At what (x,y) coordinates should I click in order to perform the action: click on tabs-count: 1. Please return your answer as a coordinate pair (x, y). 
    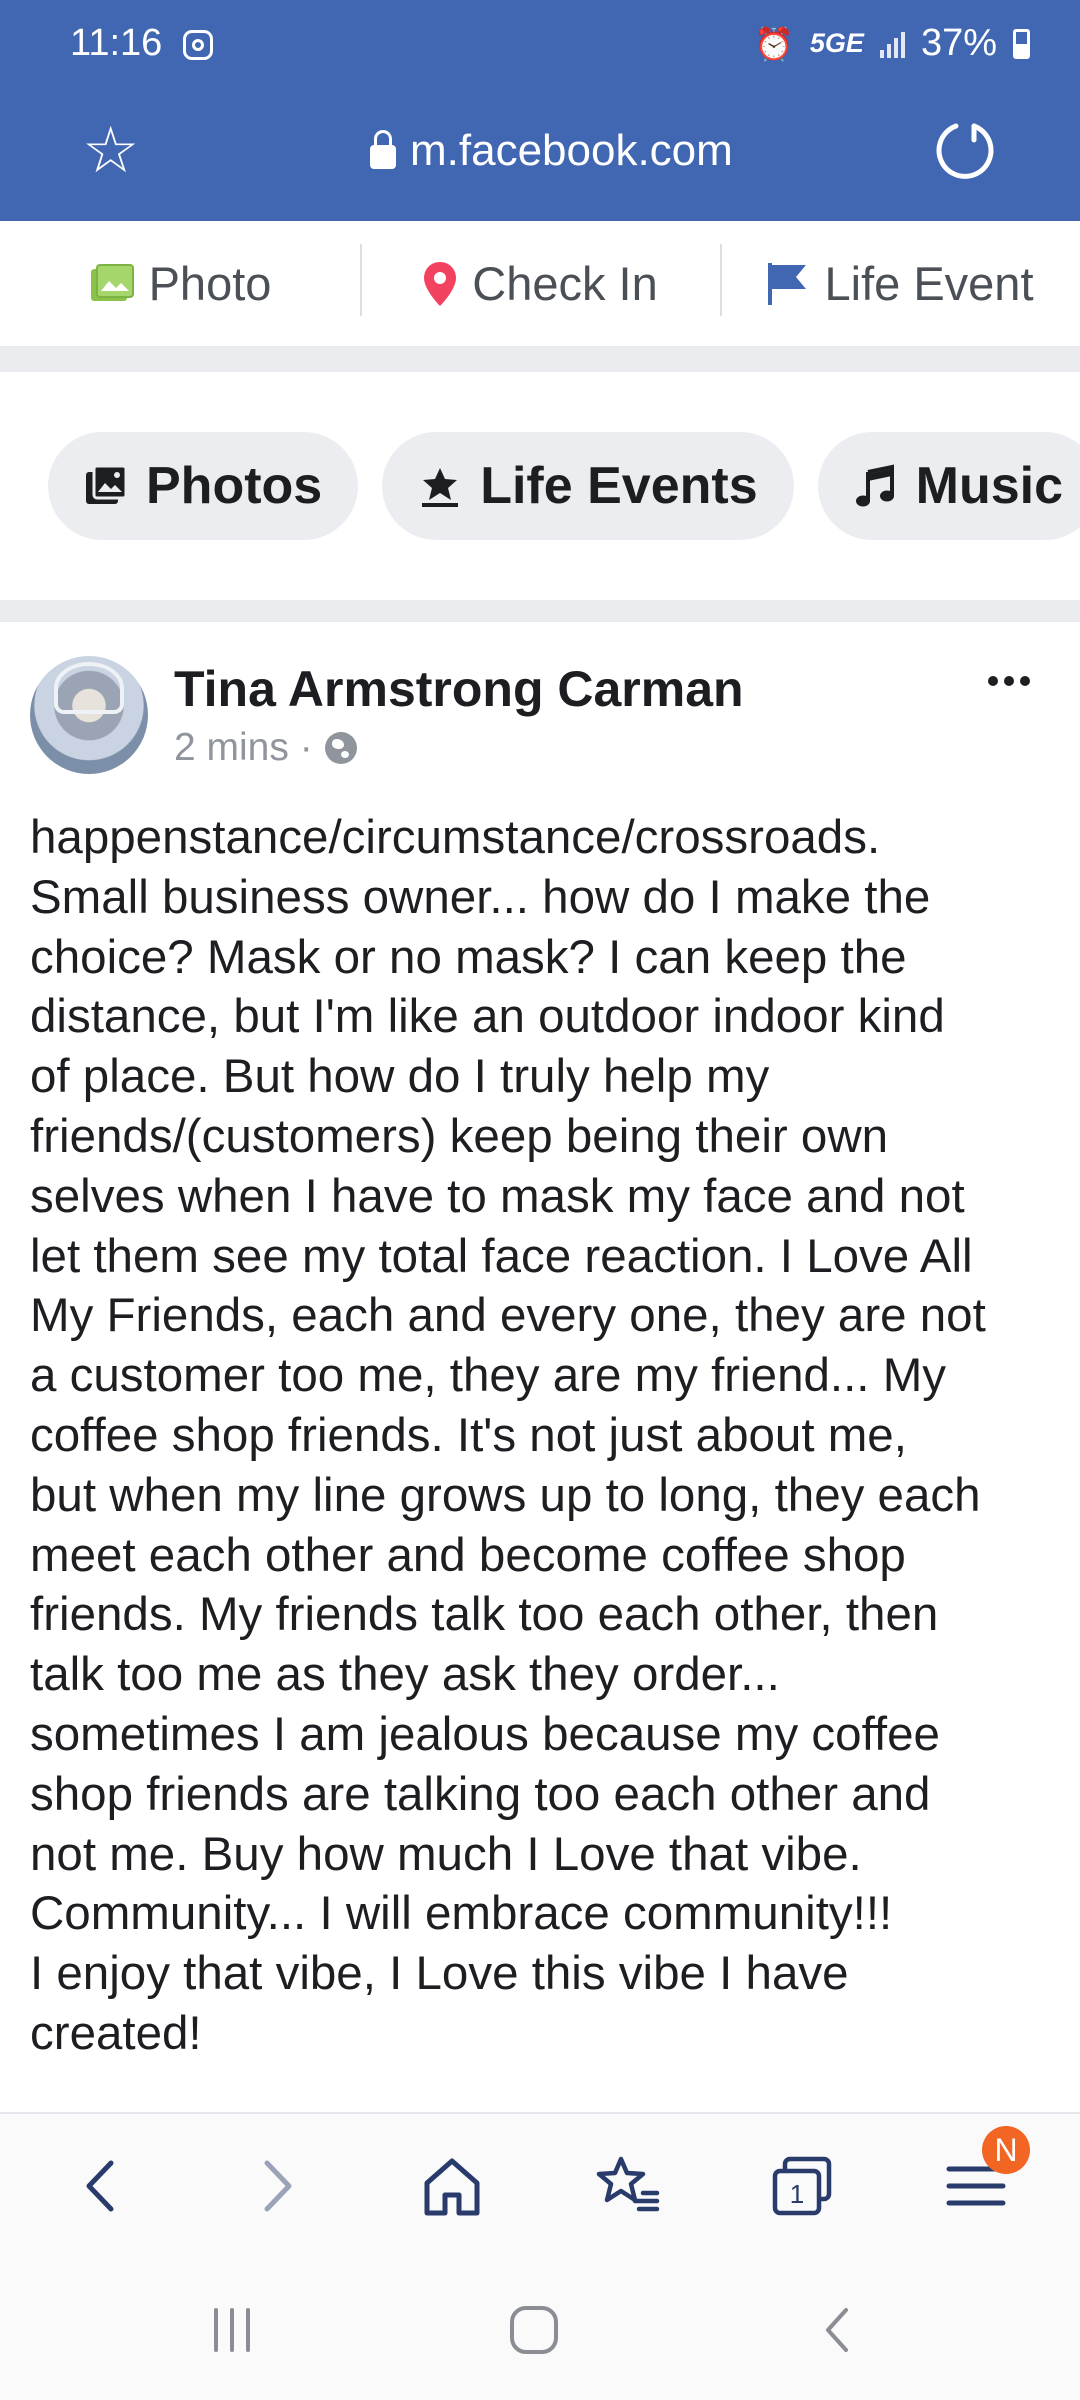
    Looking at the image, I should click on (797, 2194).